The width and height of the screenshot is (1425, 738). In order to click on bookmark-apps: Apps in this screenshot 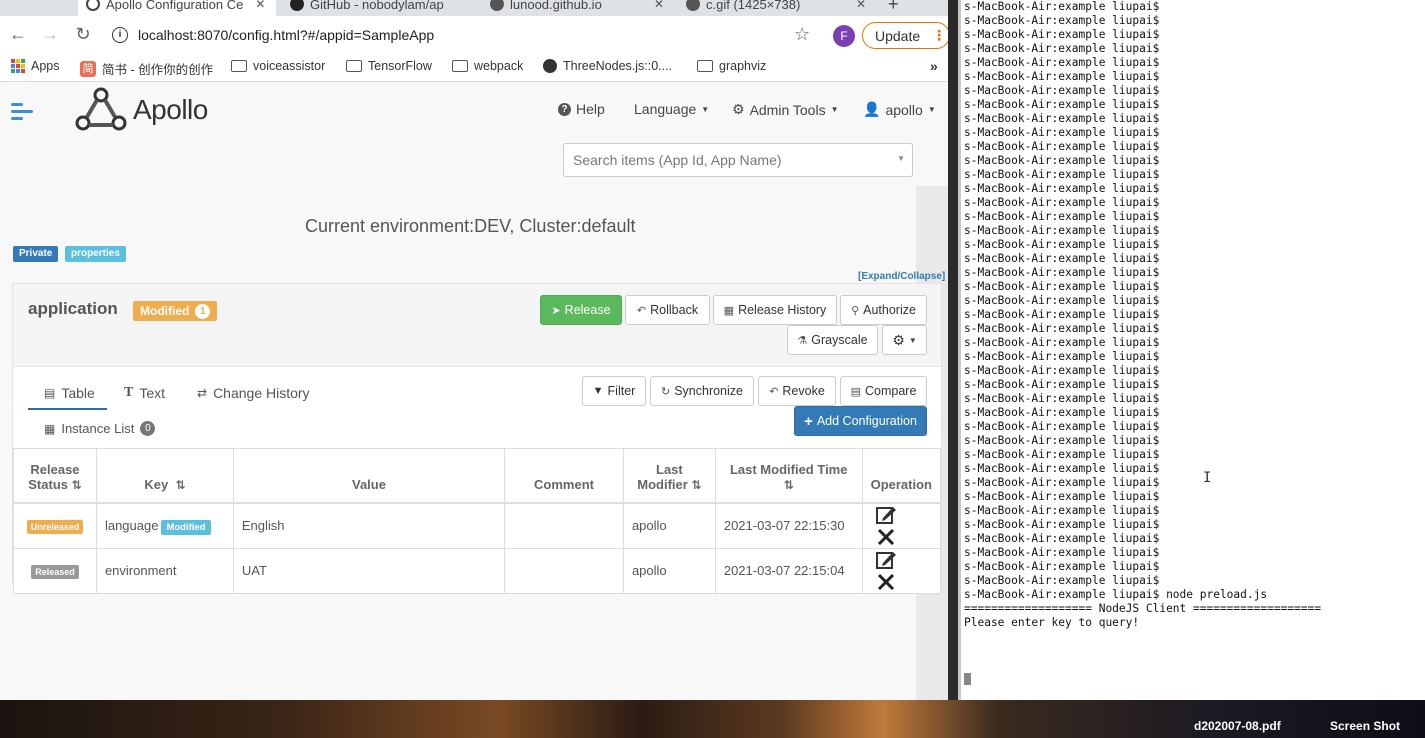, I will do `click(35, 66)`.